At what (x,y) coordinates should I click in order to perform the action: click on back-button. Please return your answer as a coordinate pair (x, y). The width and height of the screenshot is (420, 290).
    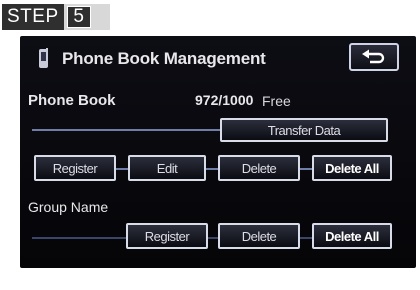
    Looking at the image, I should click on (374, 57).